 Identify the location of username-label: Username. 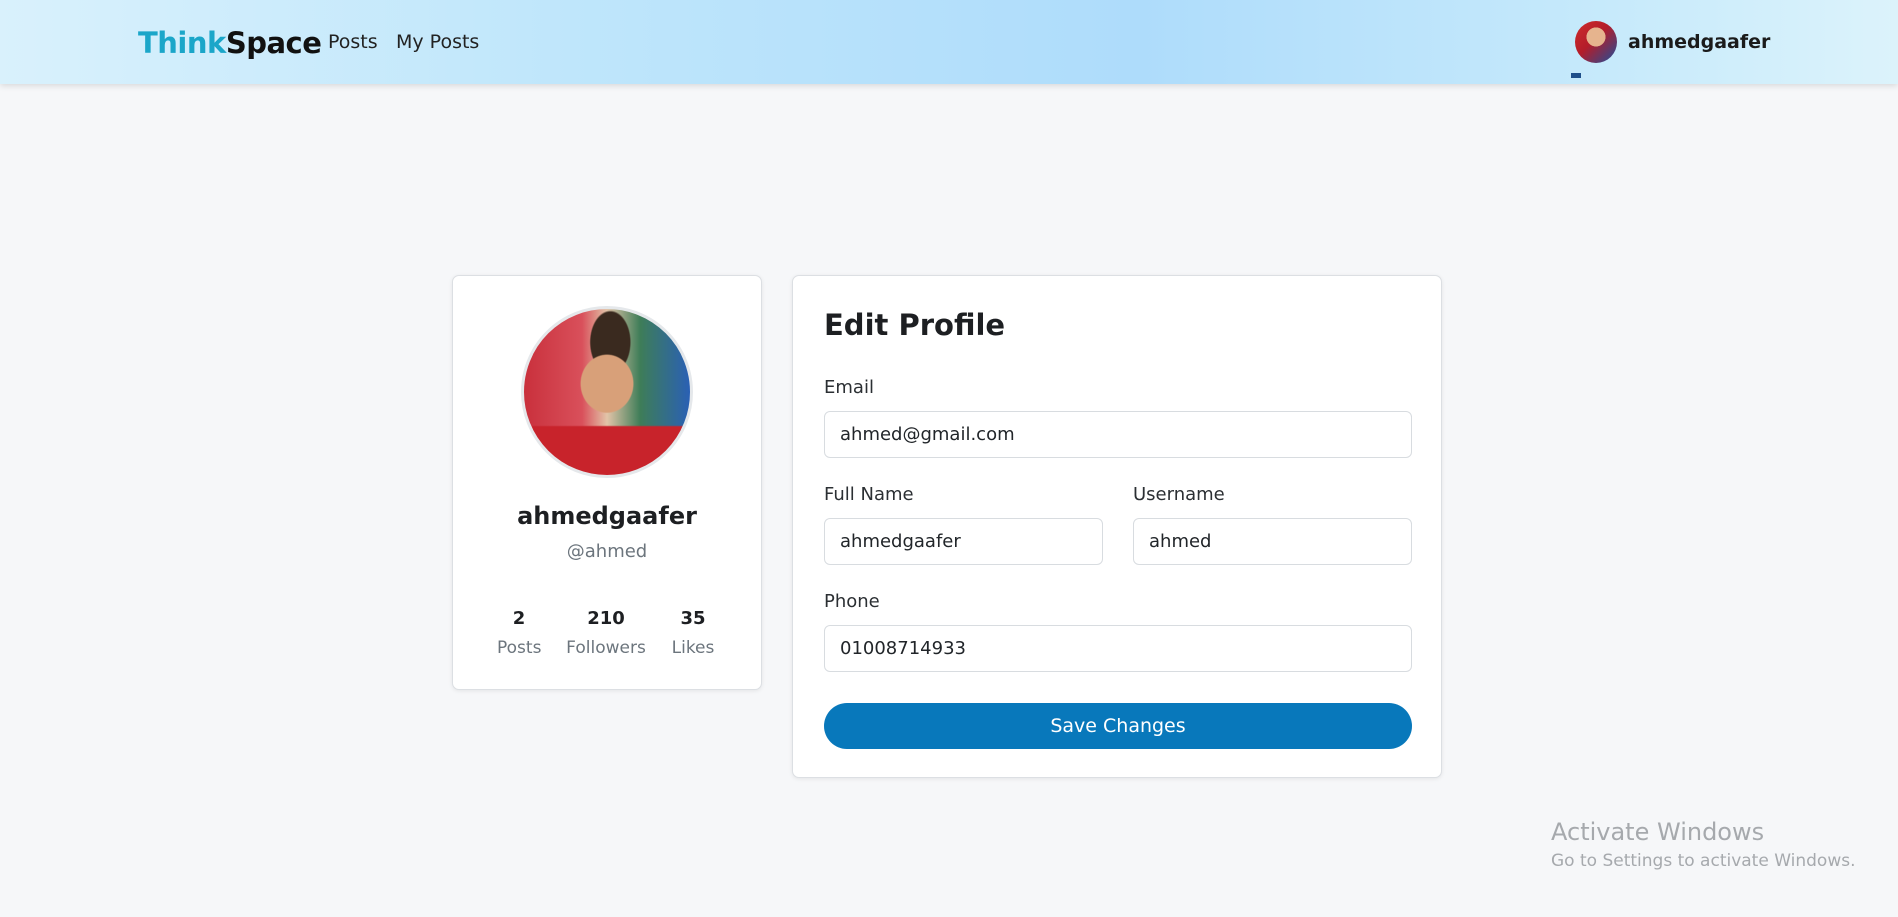
(1179, 494).